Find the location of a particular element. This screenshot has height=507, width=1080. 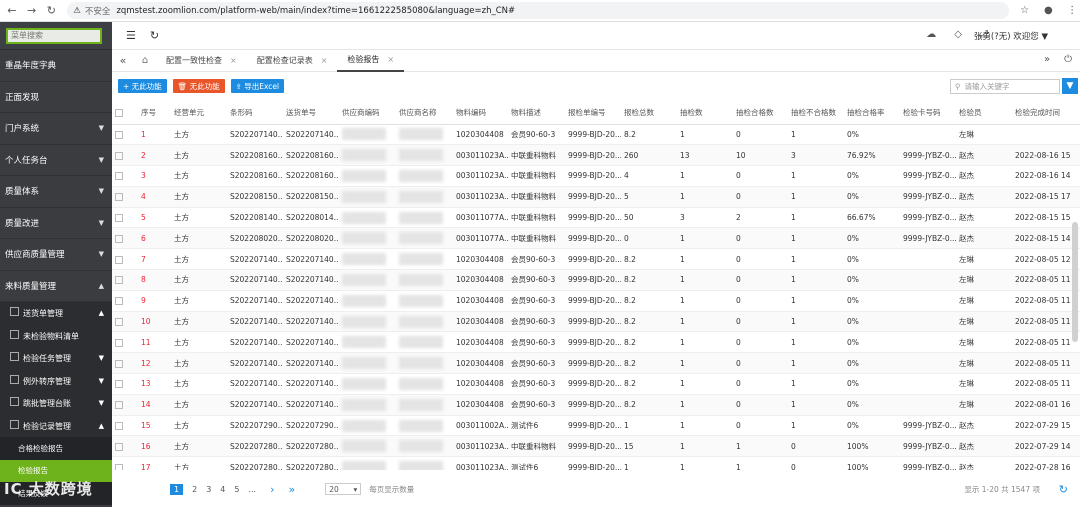

select-all-checkbox is located at coordinates (119, 113).